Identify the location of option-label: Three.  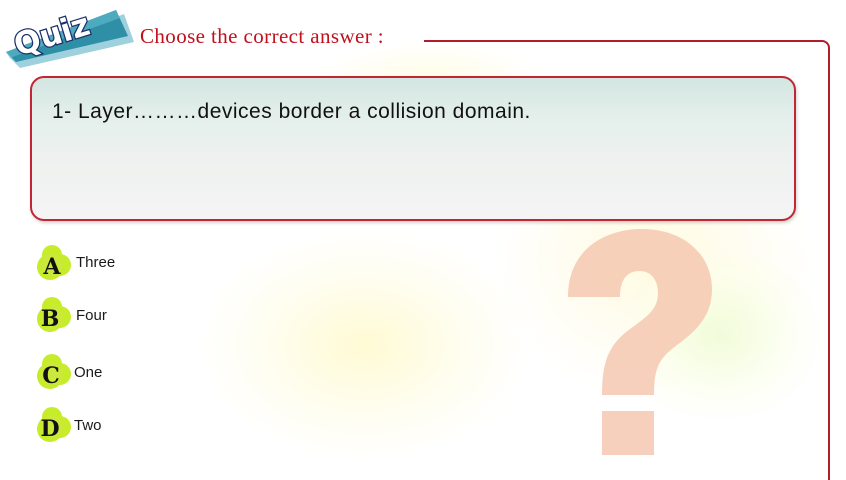
(96, 262).